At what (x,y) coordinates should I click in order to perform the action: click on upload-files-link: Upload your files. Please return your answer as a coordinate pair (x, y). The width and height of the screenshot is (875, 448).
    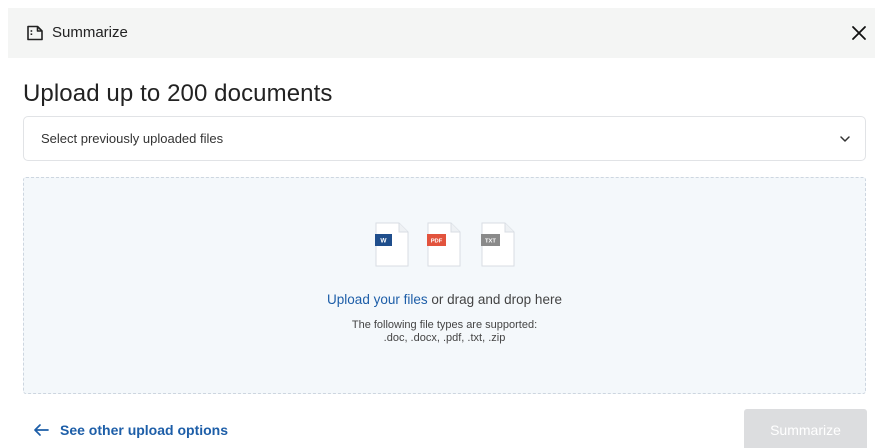
    Looking at the image, I should click on (377, 299).